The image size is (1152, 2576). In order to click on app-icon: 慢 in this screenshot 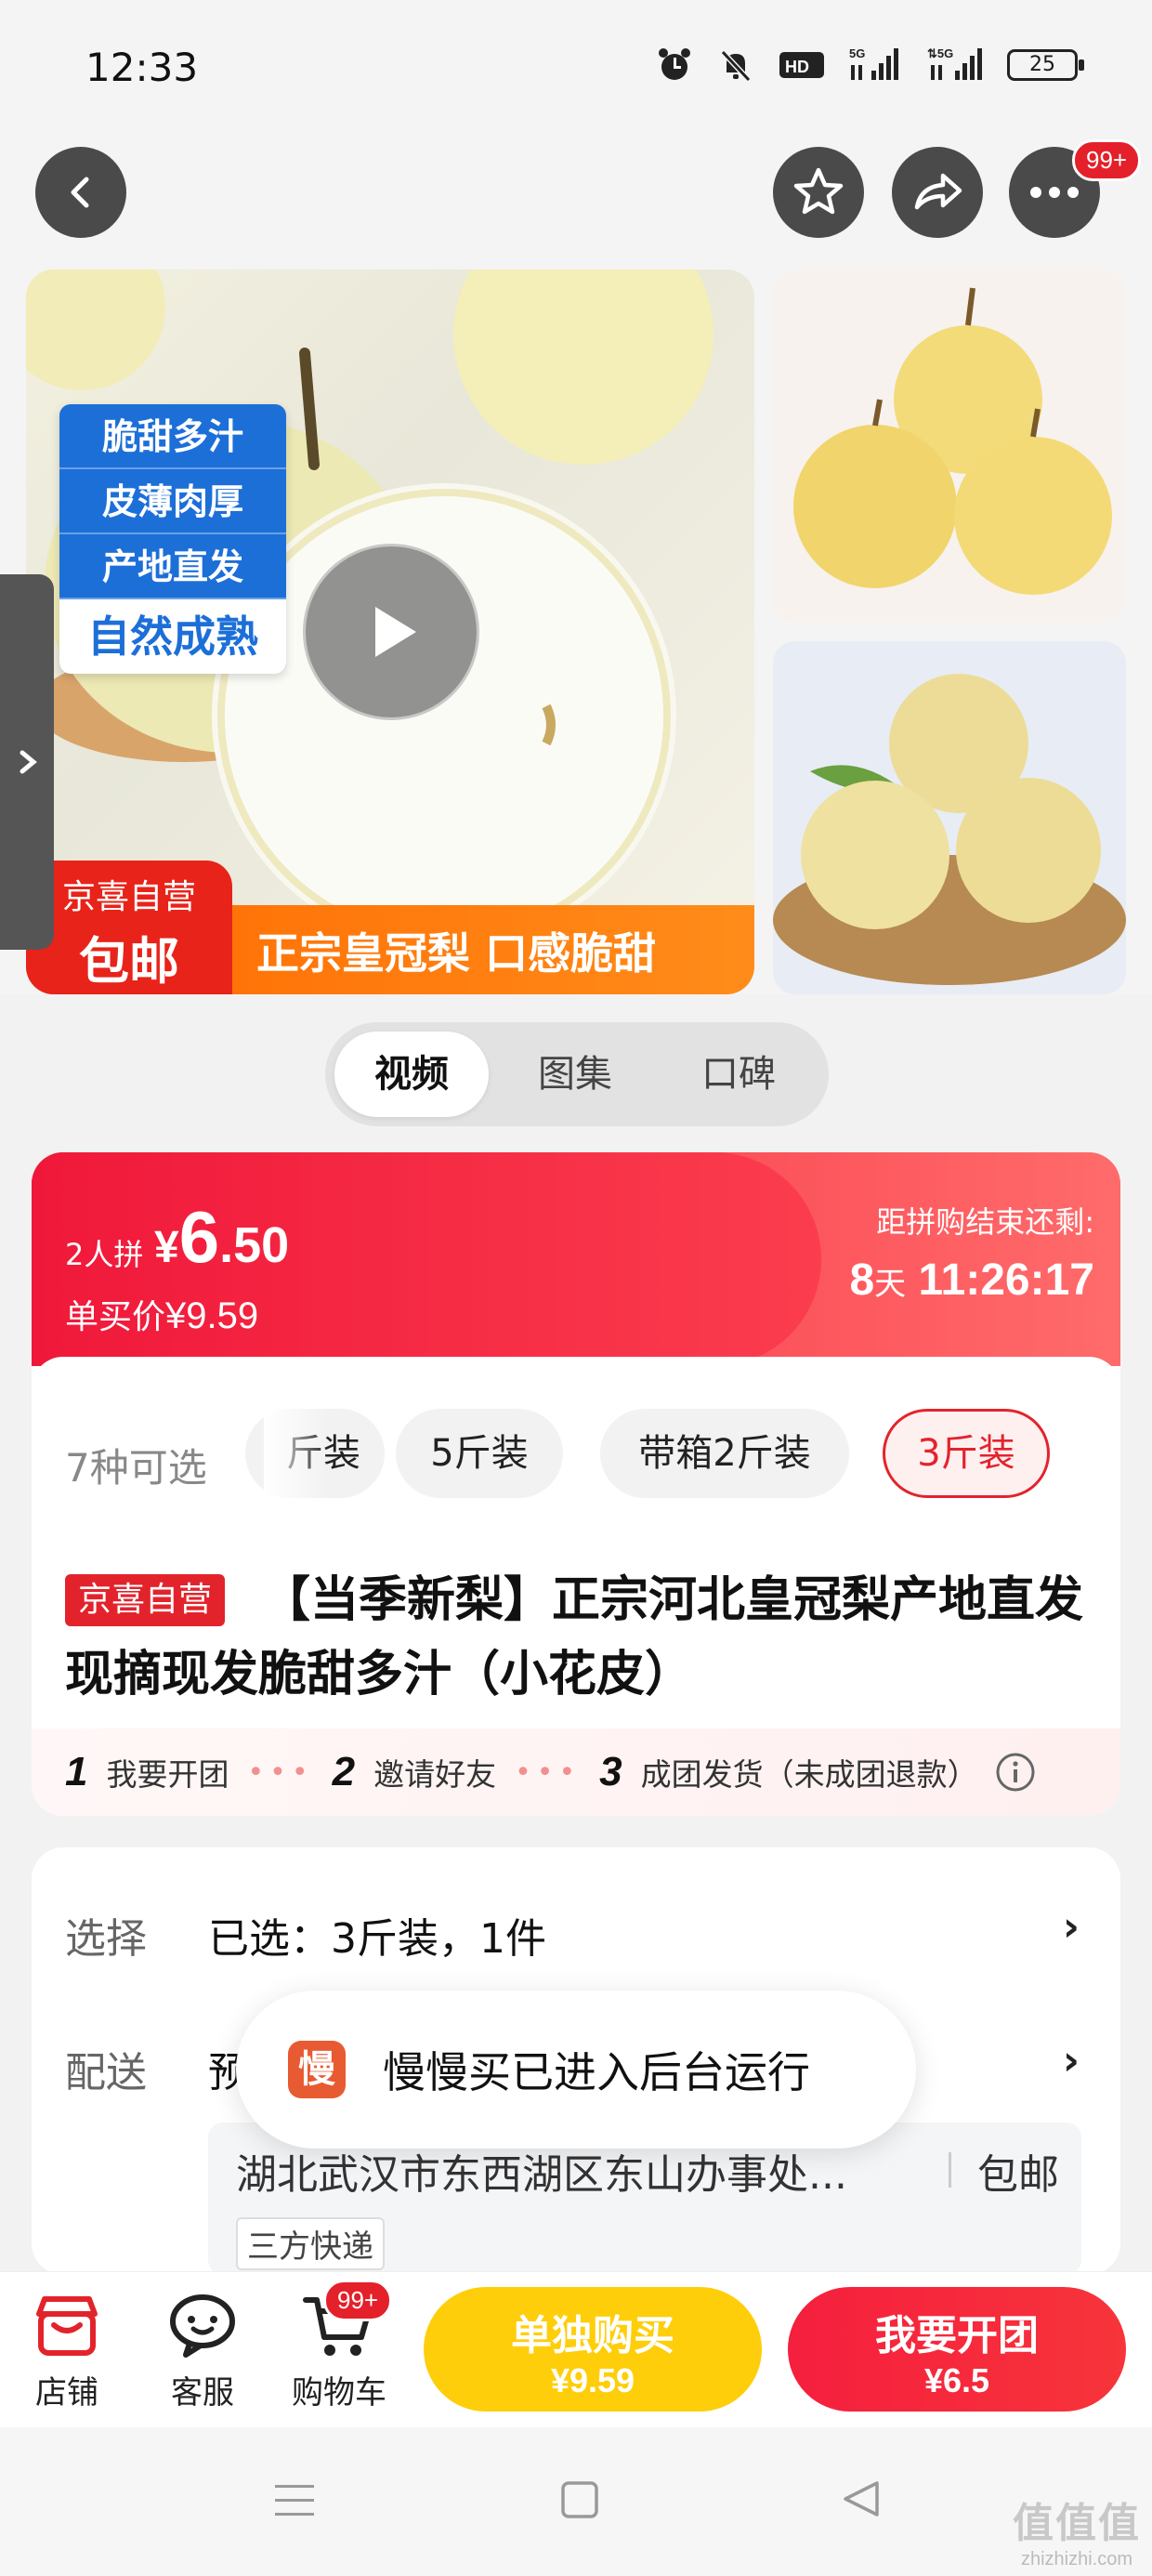, I will do `click(317, 2069)`.